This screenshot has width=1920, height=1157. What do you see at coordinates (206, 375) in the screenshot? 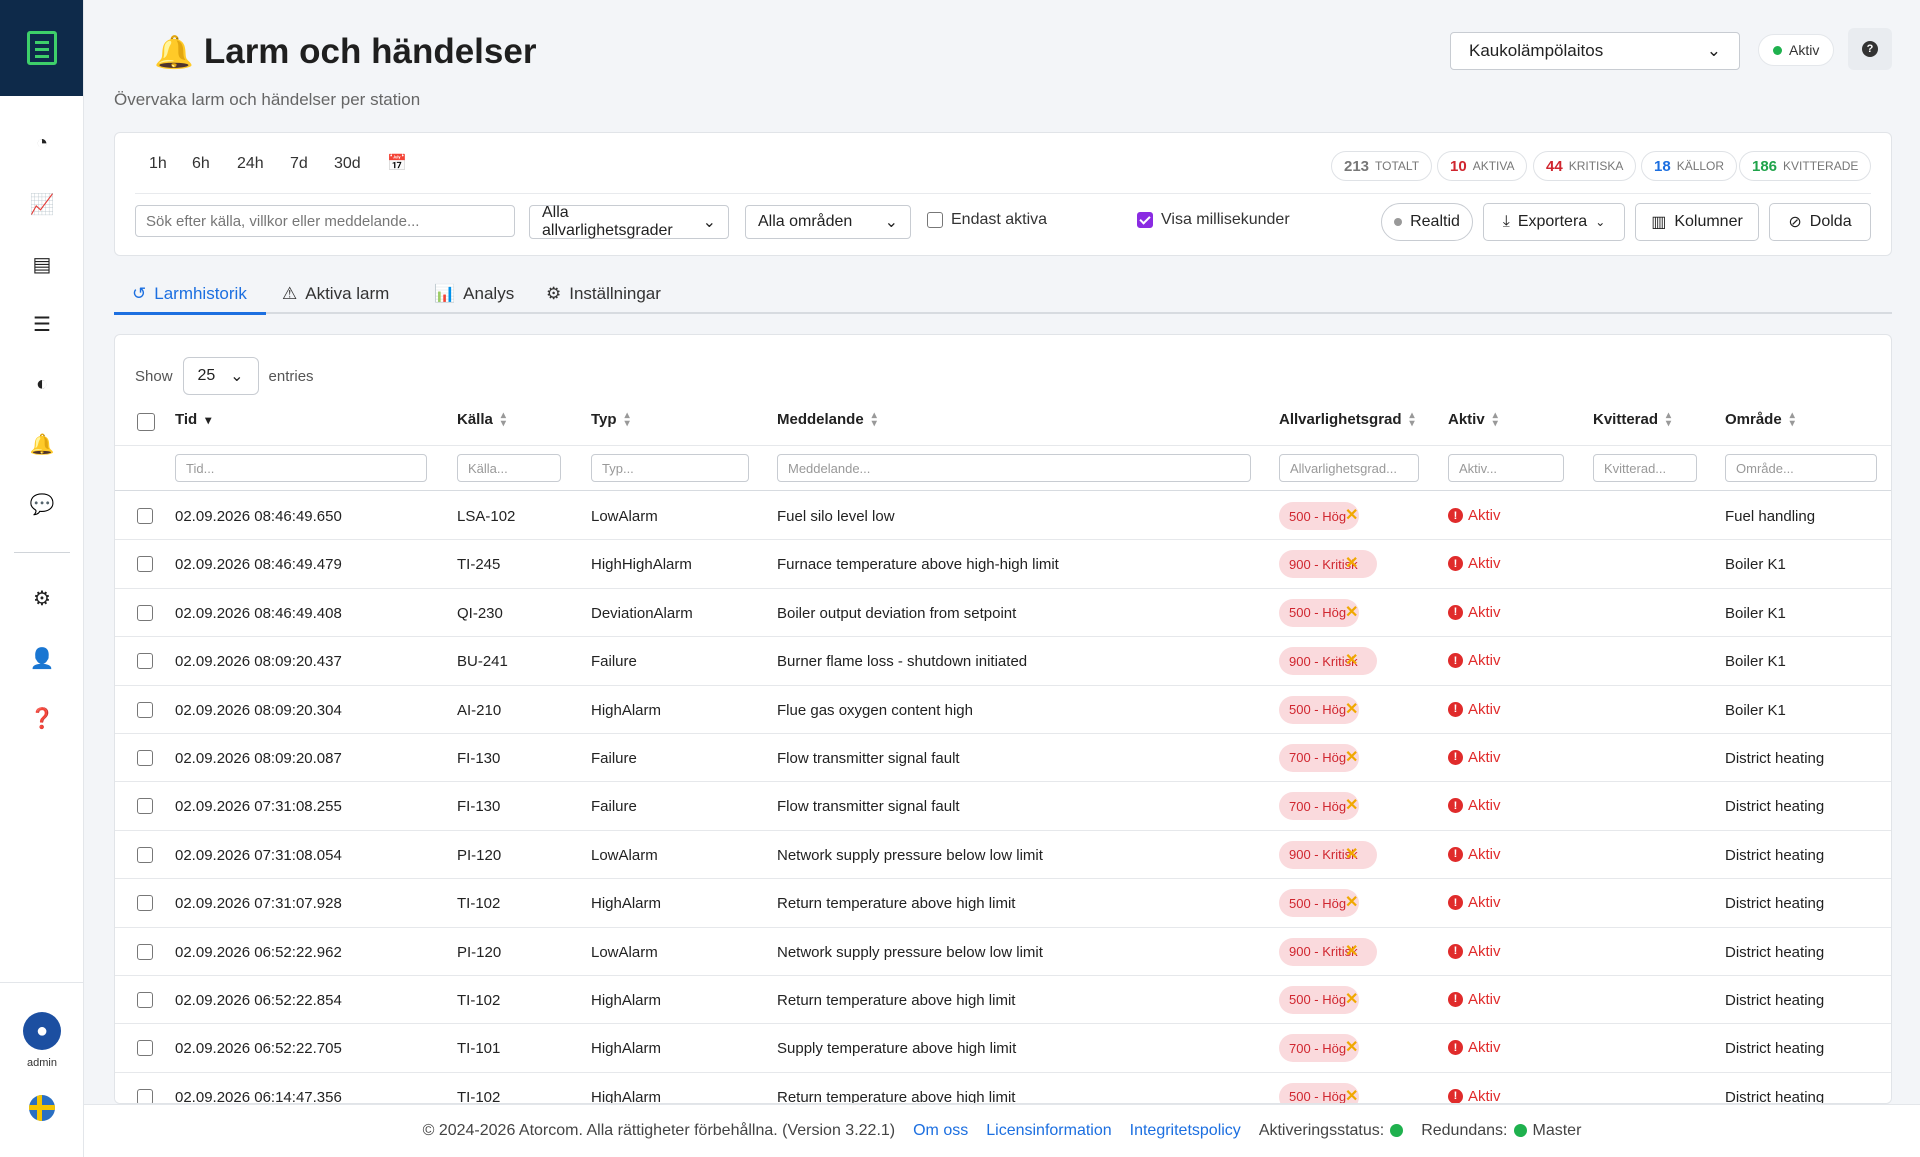
I see `page-length-value: 25` at bounding box center [206, 375].